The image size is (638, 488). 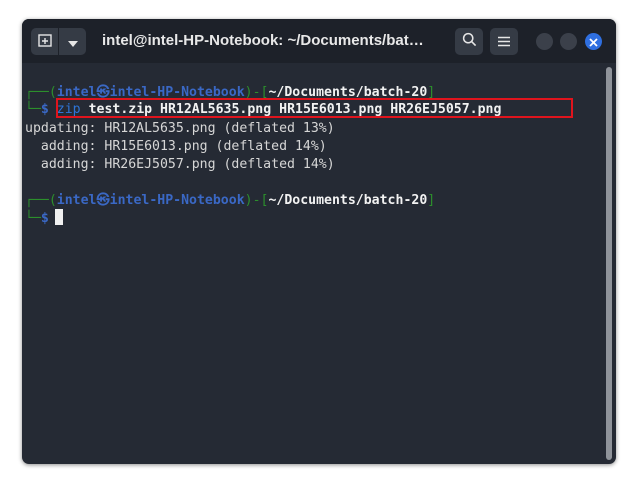 What do you see at coordinates (177, 200) in the screenshot?
I see `prompt-host: intel-HP-Notebook` at bounding box center [177, 200].